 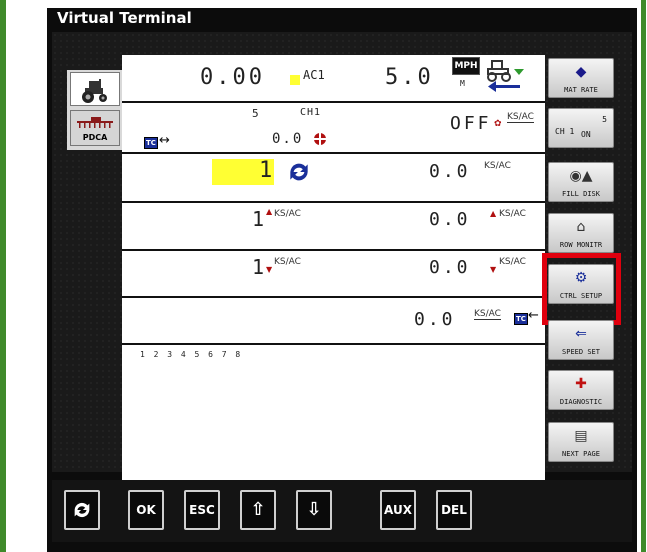 What do you see at coordinates (497, 166) in the screenshot?
I see `row3-unit: KS/AC` at bounding box center [497, 166].